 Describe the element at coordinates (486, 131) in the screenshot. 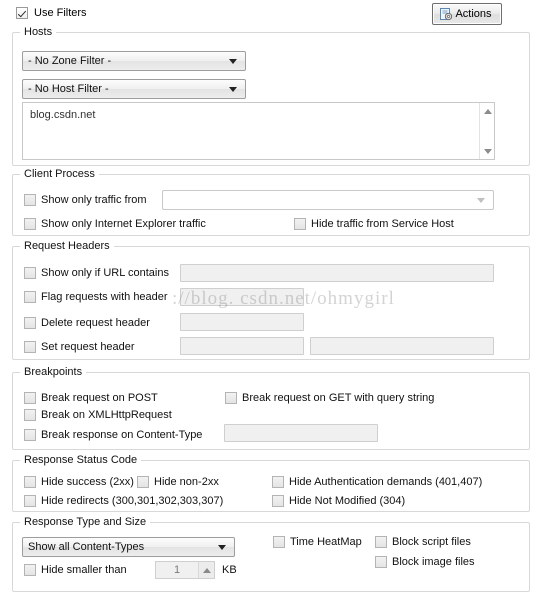

I see `host-list-scrollbar` at that location.